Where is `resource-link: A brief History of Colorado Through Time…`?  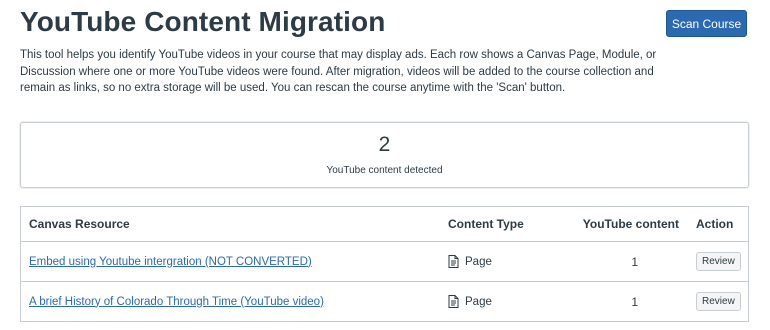
resource-link: A brief History of Colorado Through Time… is located at coordinates (176, 302).